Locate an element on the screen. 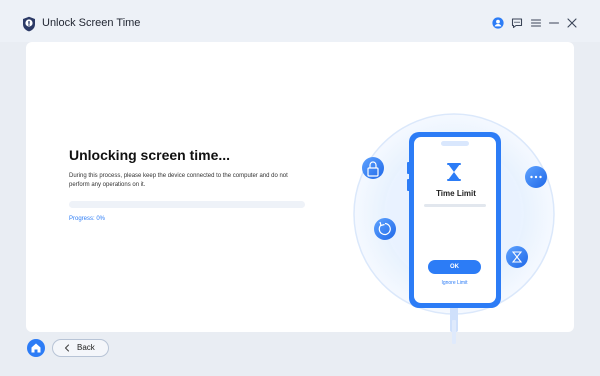 The height and width of the screenshot is (376, 600). refresh-icon is located at coordinates (385, 229).